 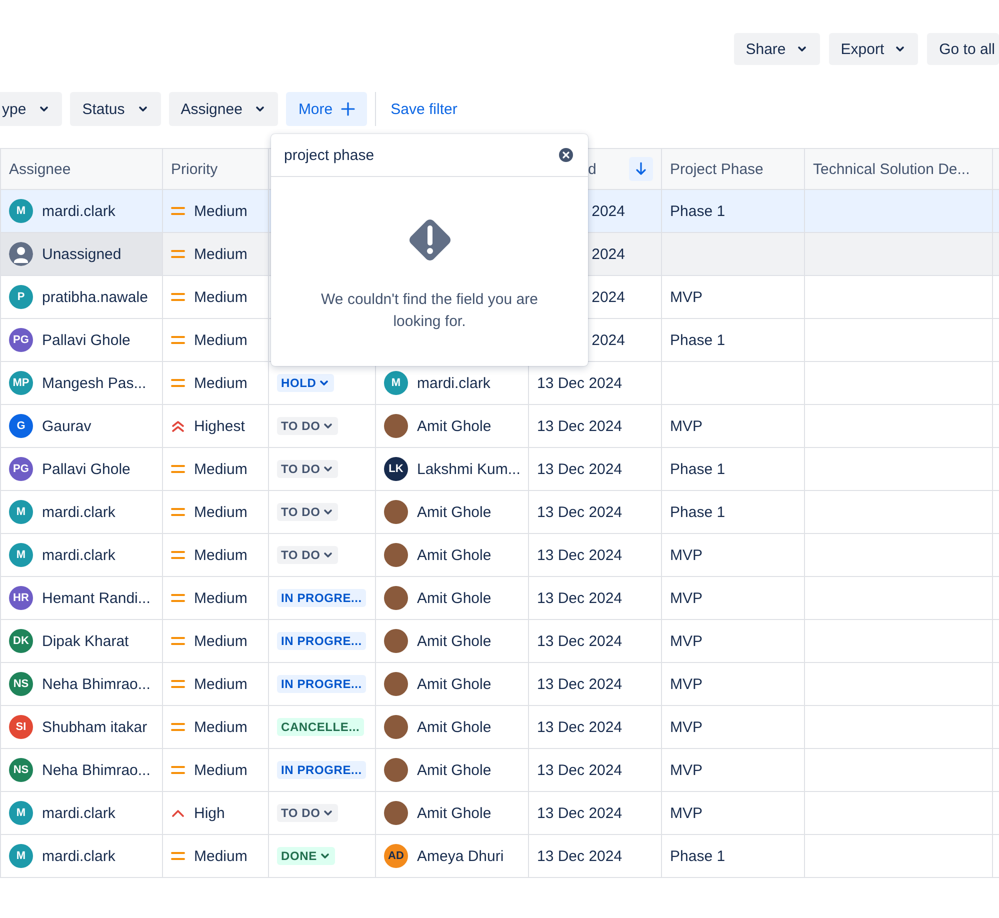 I want to click on double-chevron-up-icon, so click(x=178, y=426).